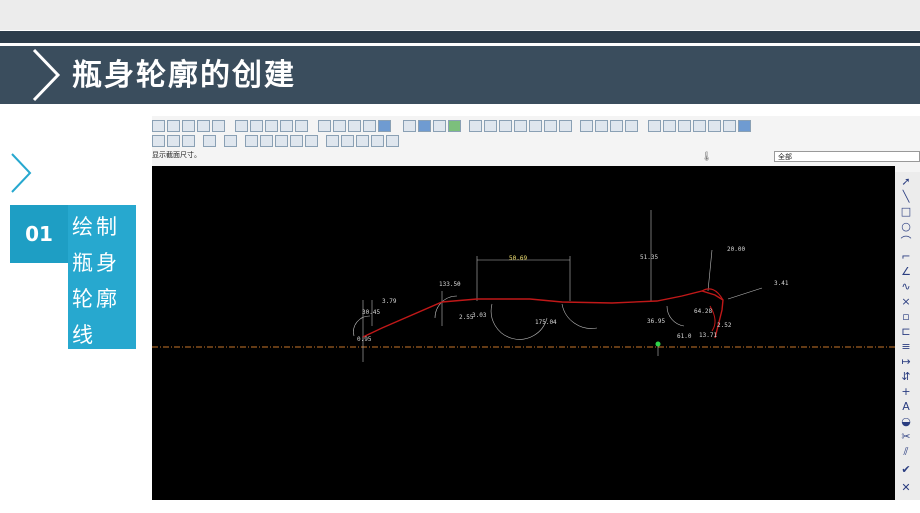  What do you see at coordinates (906, 332) in the screenshot?
I see `offset-icon: ⊏` at bounding box center [906, 332].